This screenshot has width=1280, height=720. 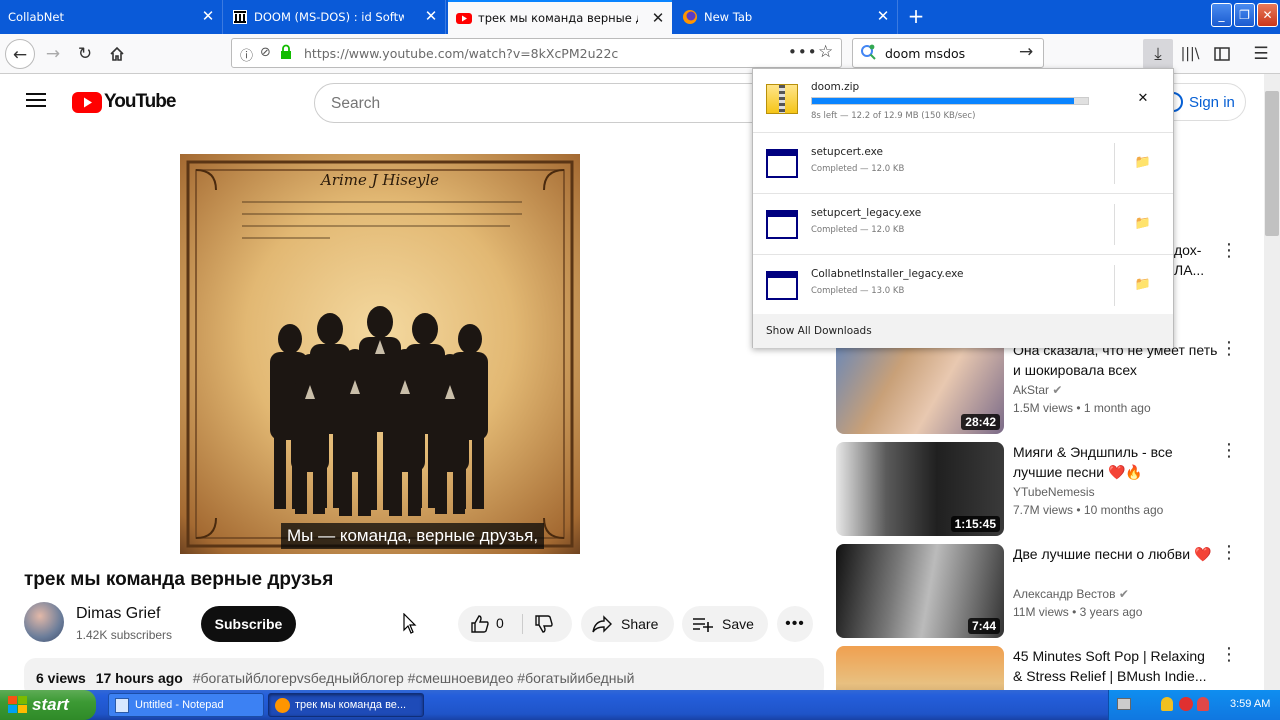 I want to click on thumbs-down-icon, so click(x=544, y=624).